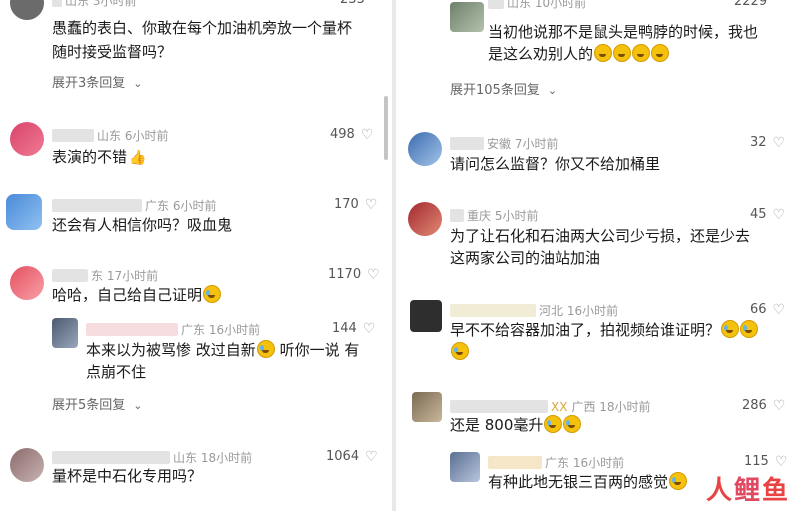 This screenshot has width=802, height=511. Describe the element at coordinates (534, 310) in the screenshot. I see `comment-meta: 河北 16小时前` at that location.